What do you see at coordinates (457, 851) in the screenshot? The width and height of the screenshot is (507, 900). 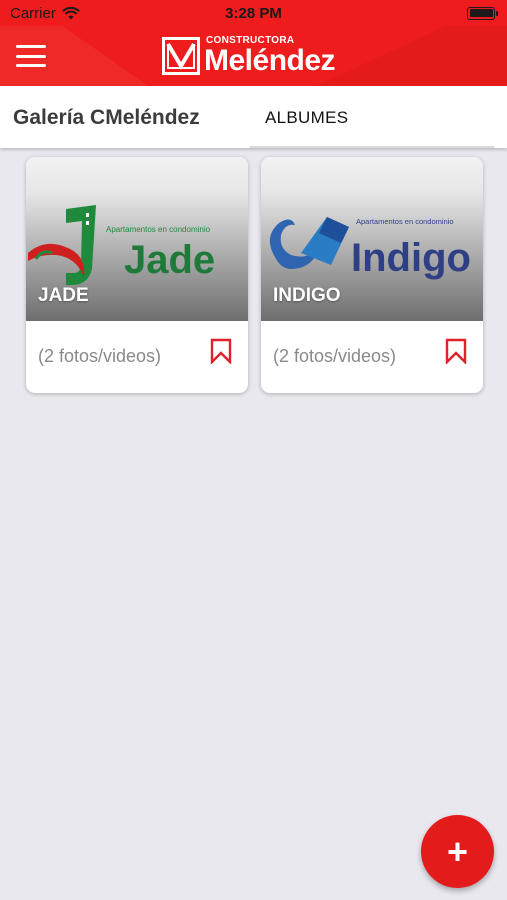 I see `add-album-button: +` at bounding box center [457, 851].